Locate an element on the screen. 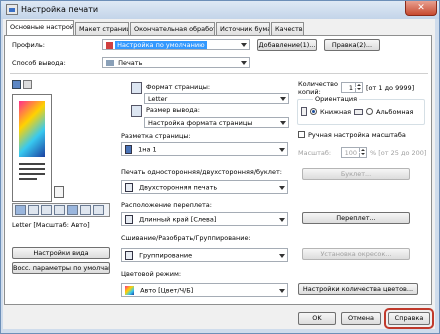  binding-icon is located at coordinates (129, 219).